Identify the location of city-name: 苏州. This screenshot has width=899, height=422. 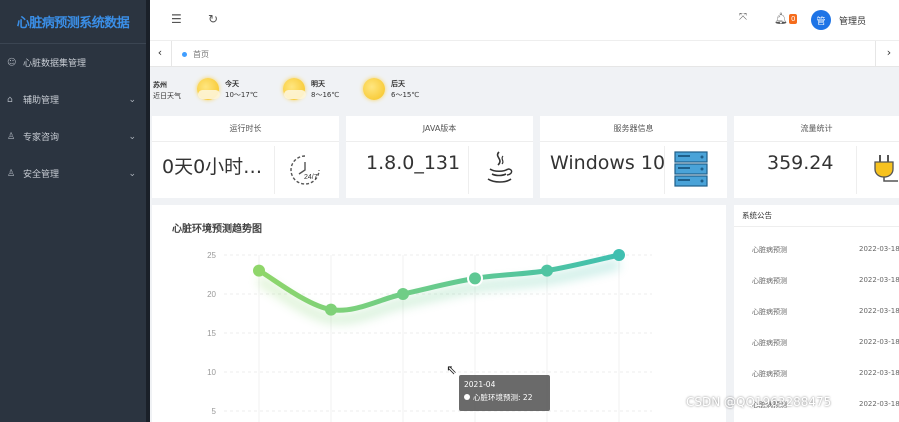
(160, 85).